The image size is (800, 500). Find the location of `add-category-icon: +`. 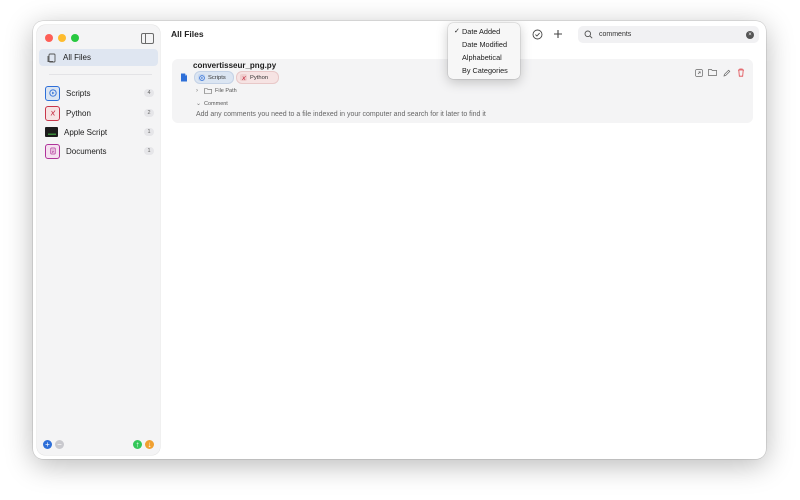

add-category-icon: + is located at coordinates (47, 444).